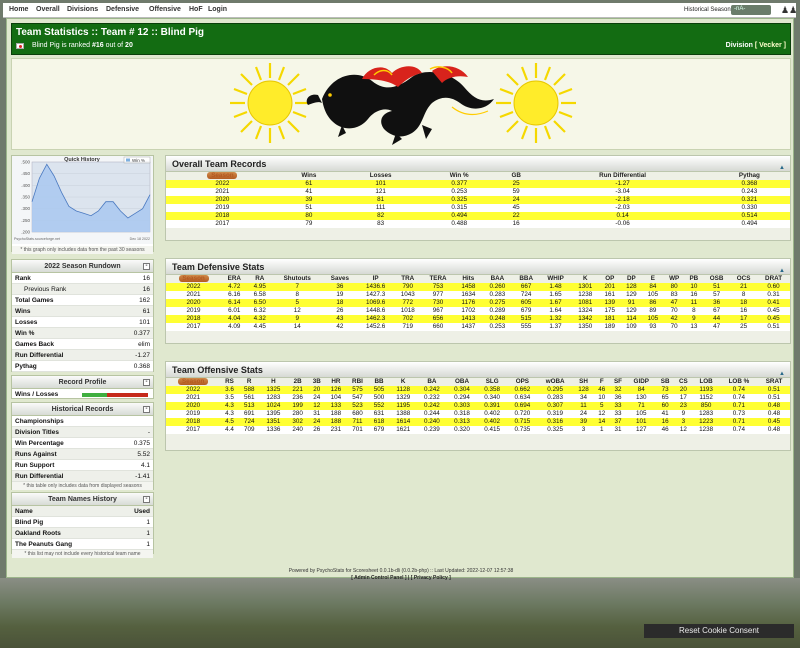  What do you see at coordinates (375, 327) in the screenshot?
I see `table-cell: 1452.6` at bounding box center [375, 327].